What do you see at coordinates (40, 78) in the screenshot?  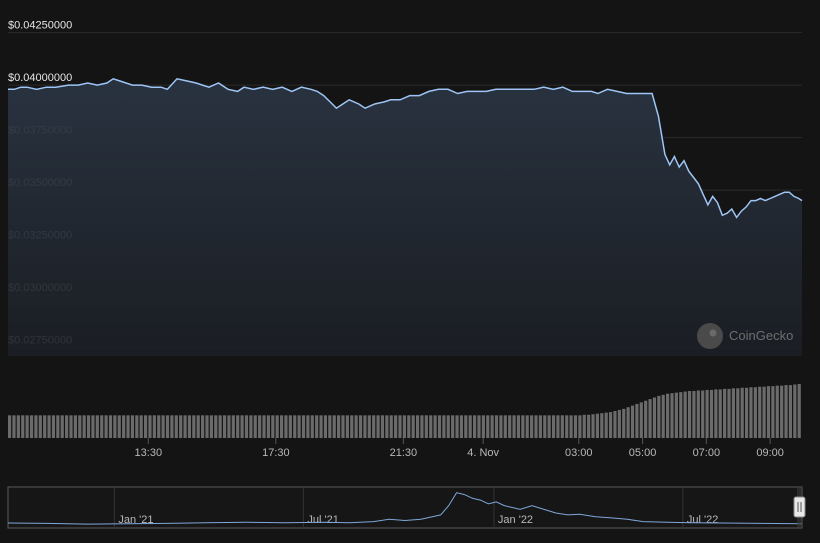 I see `y-tick-label: $0.04000000` at bounding box center [40, 78].